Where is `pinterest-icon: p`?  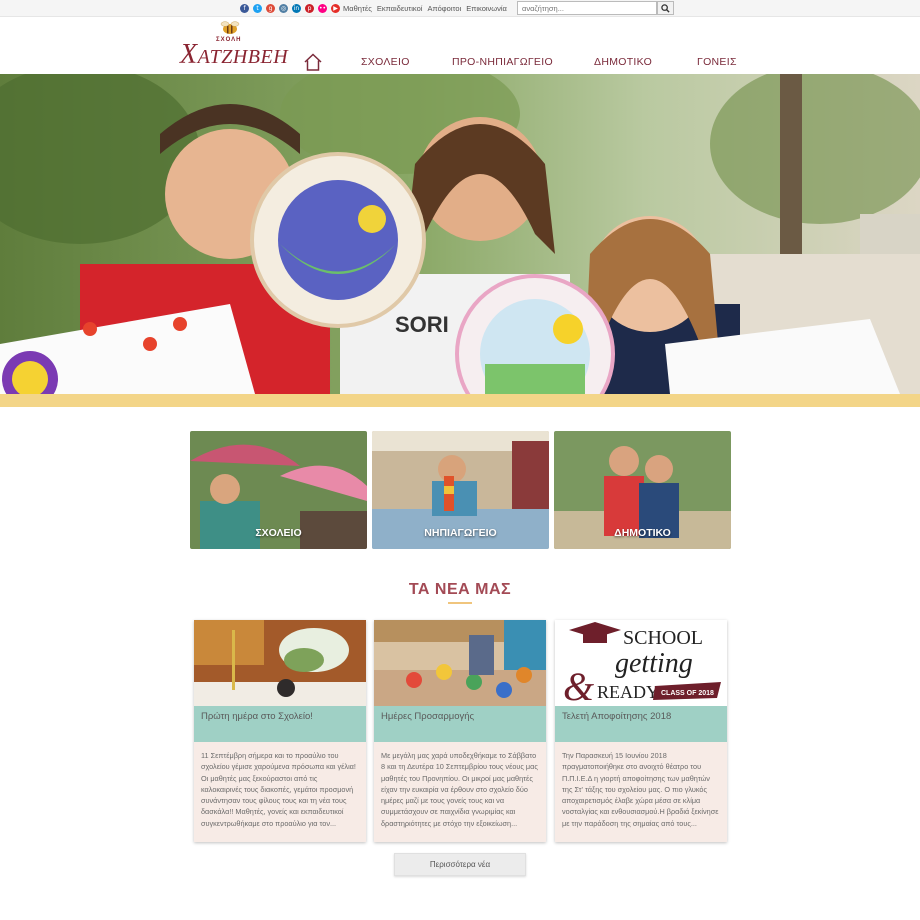 pinterest-icon: p is located at coordinates (309, 8).